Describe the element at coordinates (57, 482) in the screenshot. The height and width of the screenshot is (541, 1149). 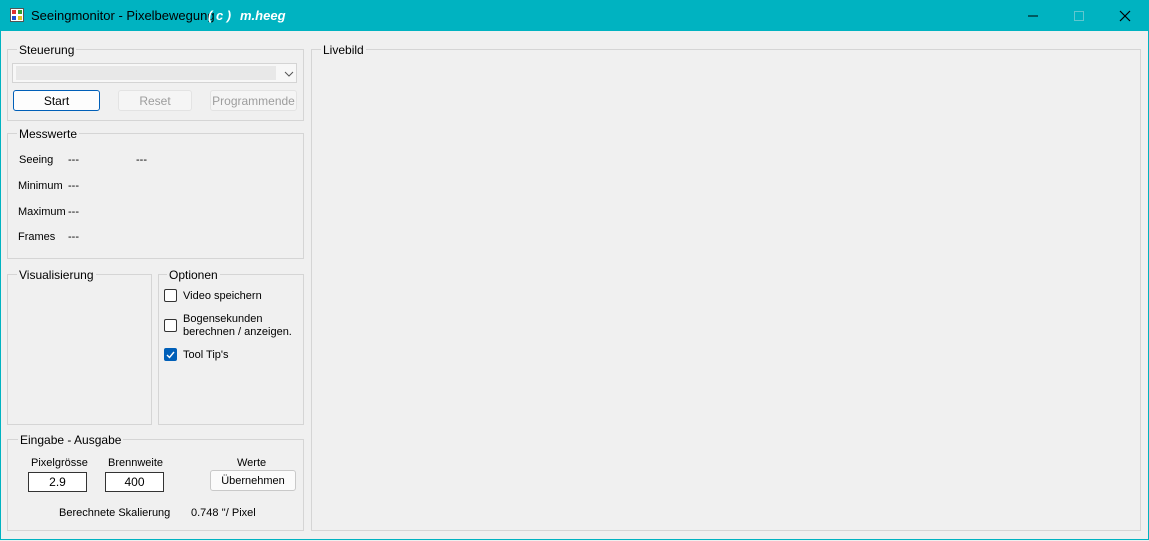
I see `pixelgroesse-input: 2.9` at that location.